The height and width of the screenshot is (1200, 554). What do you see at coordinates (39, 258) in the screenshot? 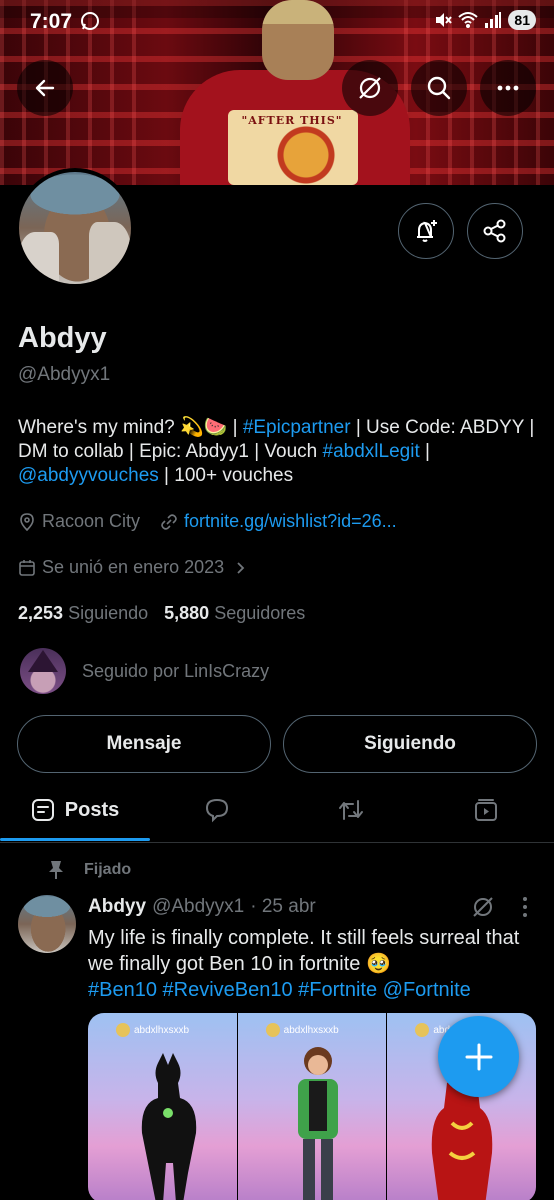
I see `avatar-fur-left` at bounding box center [39, 258].